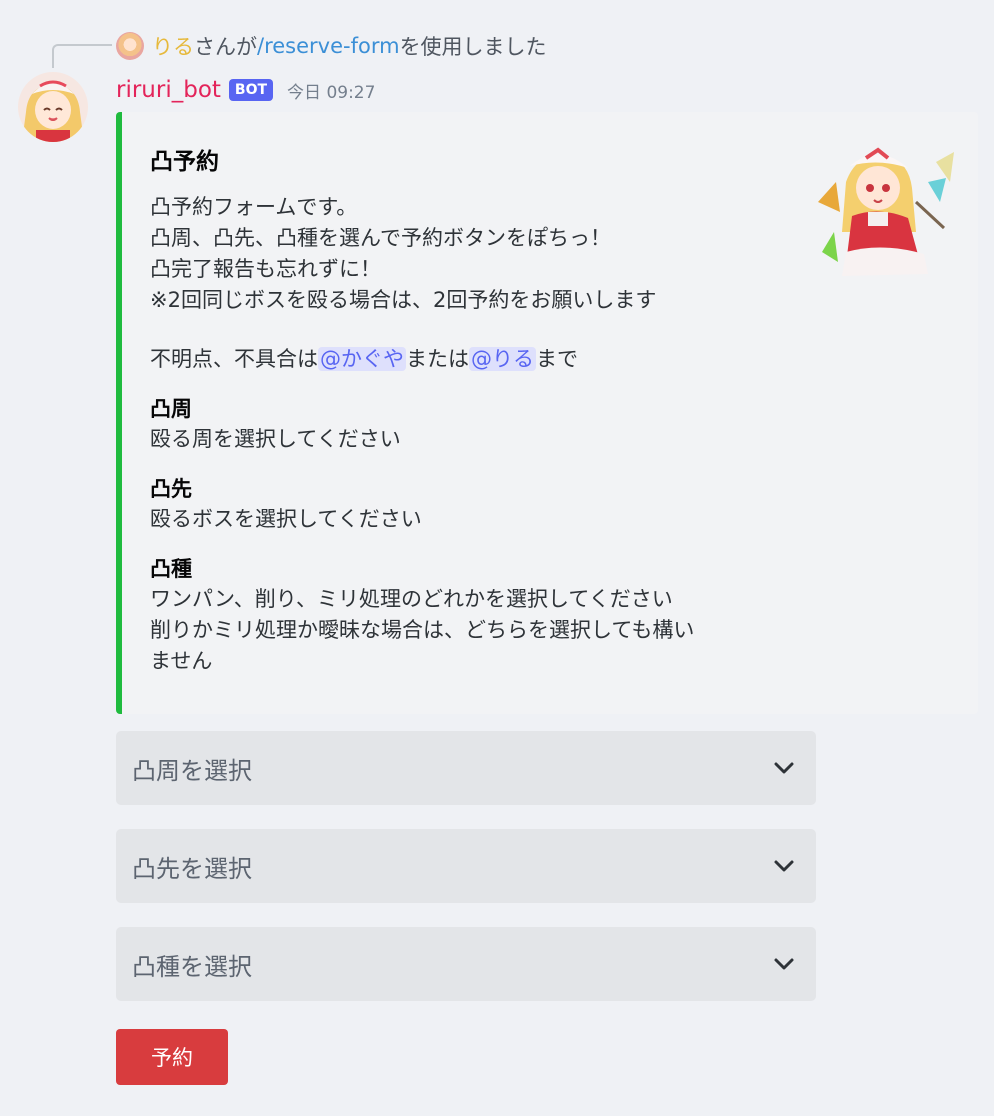  Describe the element at coordinates (171, 489) in the screenshot. I see `field-name: 凸先` at that location.